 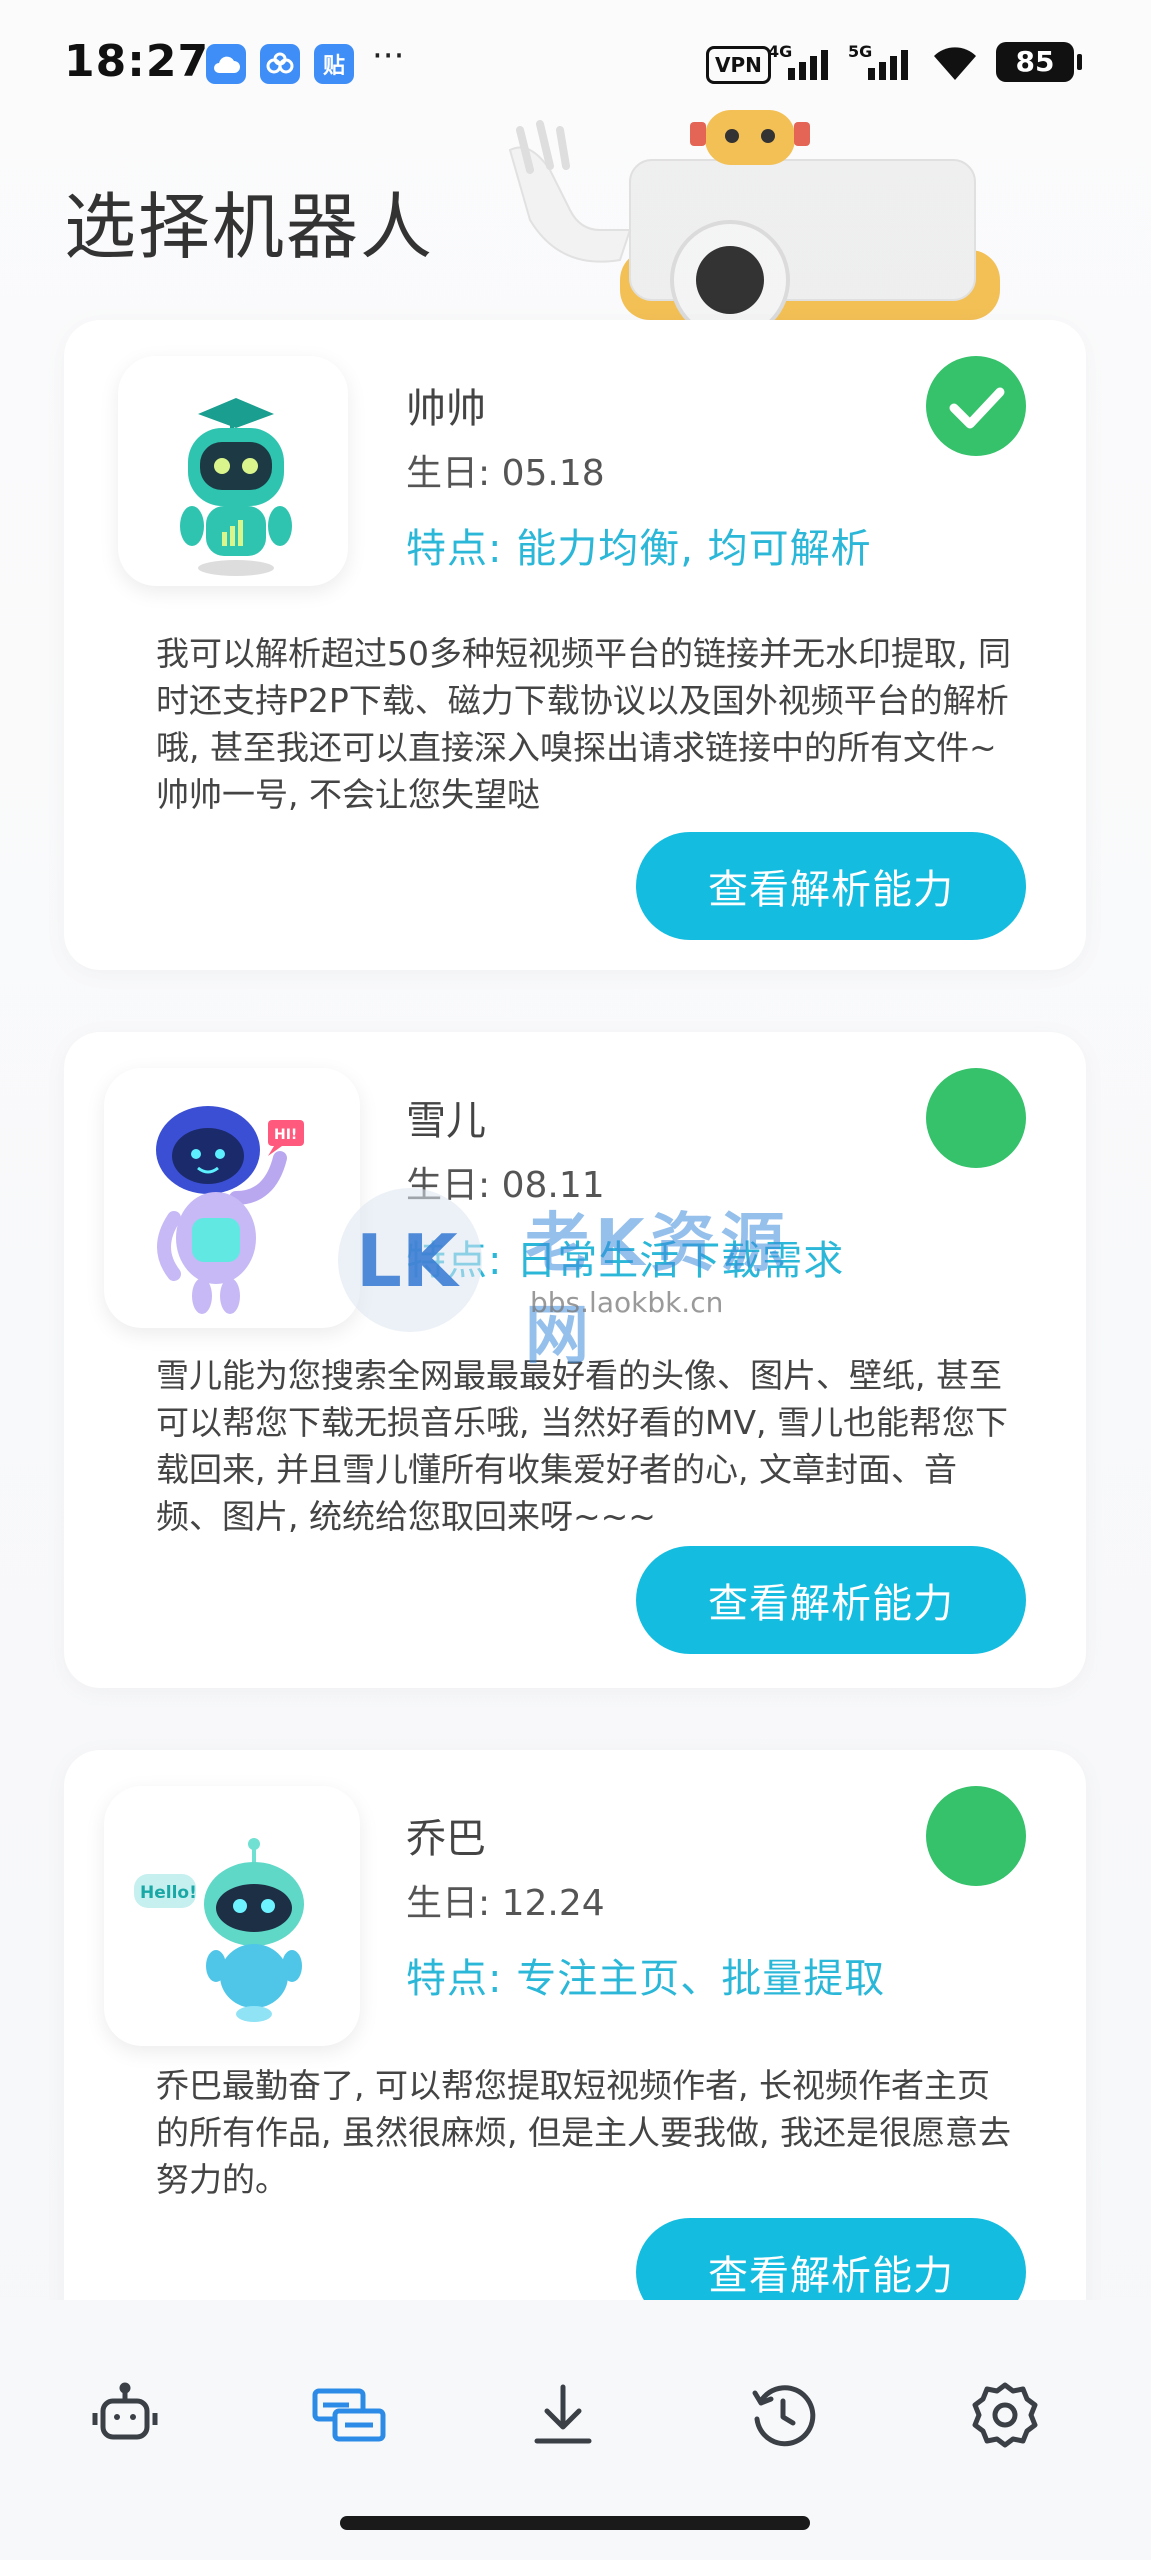 I want to click on tieba-glyph: 贴, so click(x=333, y=66).